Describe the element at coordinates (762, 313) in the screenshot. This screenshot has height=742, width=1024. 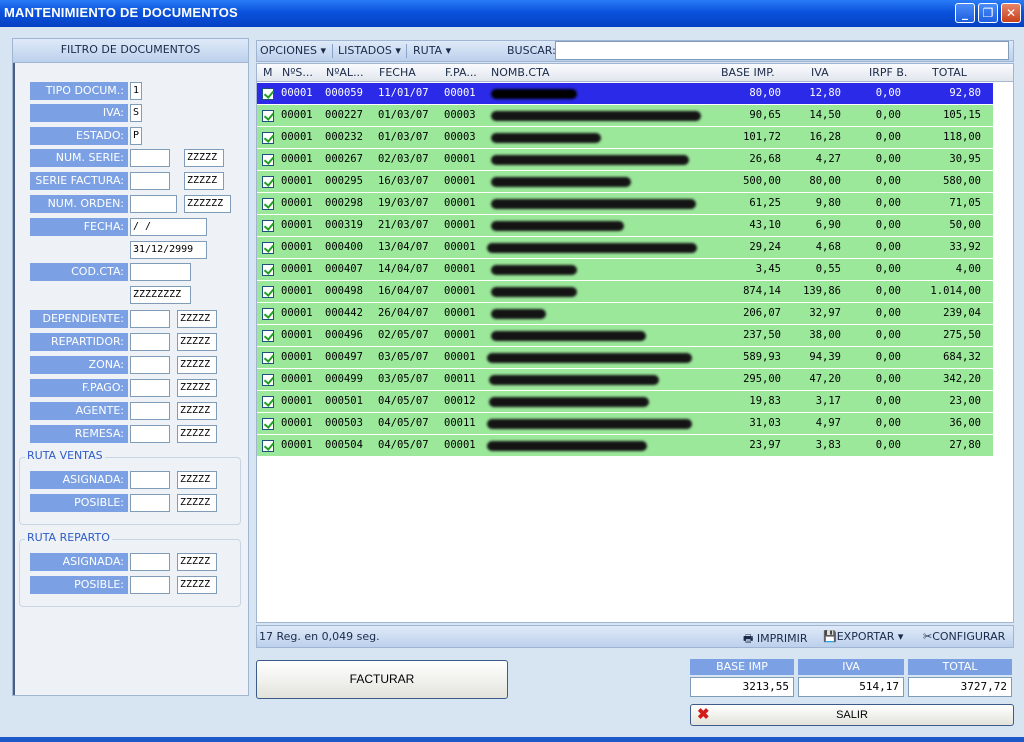
I see `cell-base: 206,07` at that location.